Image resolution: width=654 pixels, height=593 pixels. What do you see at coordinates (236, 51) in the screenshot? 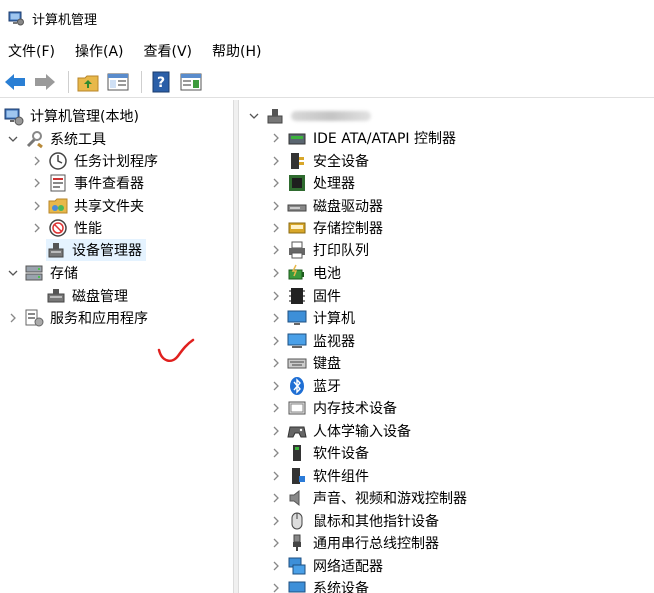
I see `menu-help: 帮助(H)` at bounding box center [236, 51].